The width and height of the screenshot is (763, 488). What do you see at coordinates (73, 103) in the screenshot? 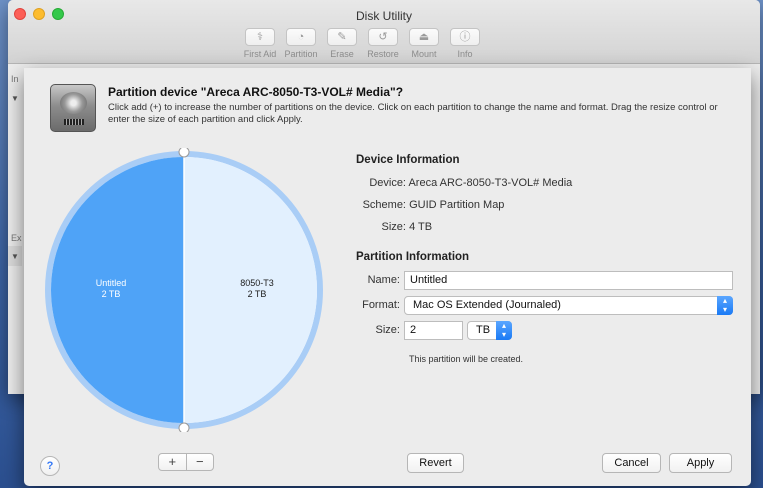
I see `drive-platter` at bounding box center [73, 103].